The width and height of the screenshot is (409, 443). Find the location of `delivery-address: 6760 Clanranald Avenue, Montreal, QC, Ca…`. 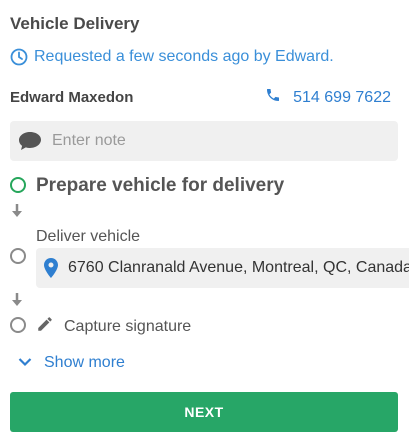

delivery-address: 6760 Clanranald Avenue, Montreal, QC, Ca… is located at coordinates (222, 268).